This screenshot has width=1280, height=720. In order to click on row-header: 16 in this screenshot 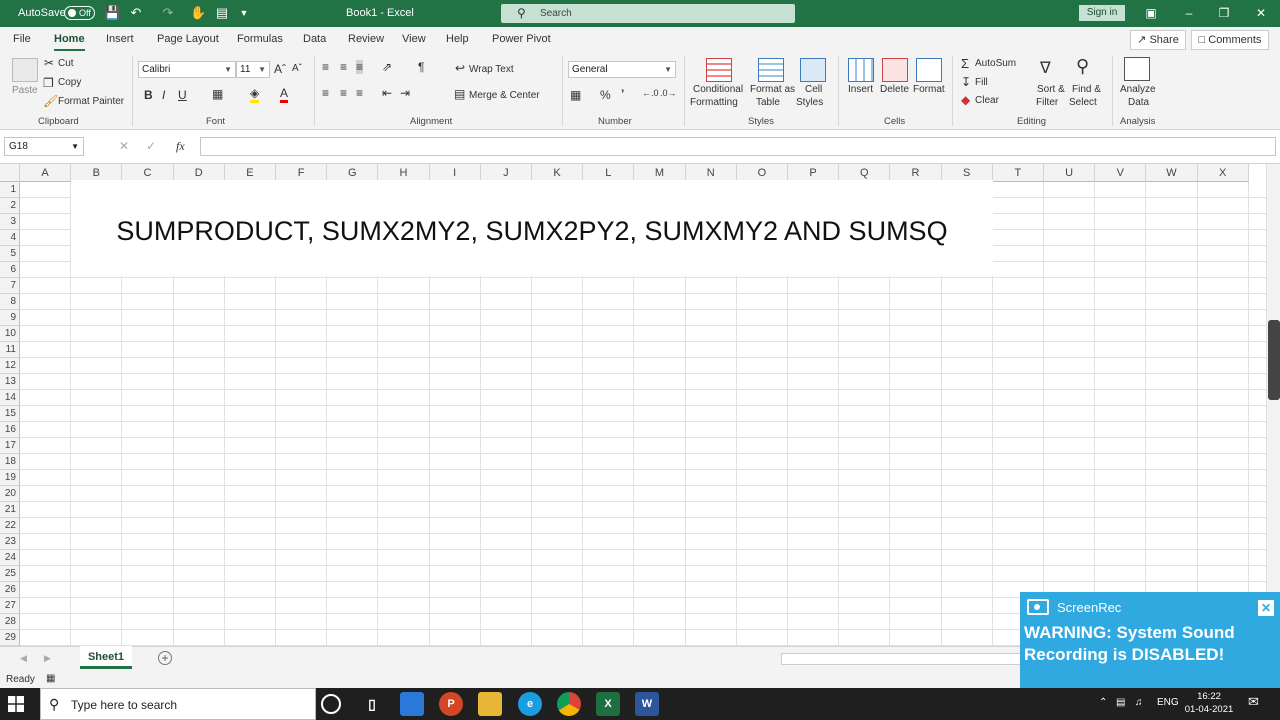, I will do `click(10, 430)`.